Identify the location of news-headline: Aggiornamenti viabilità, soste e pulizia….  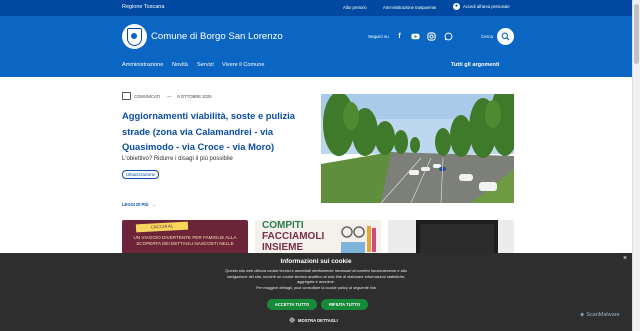
(217, 131).